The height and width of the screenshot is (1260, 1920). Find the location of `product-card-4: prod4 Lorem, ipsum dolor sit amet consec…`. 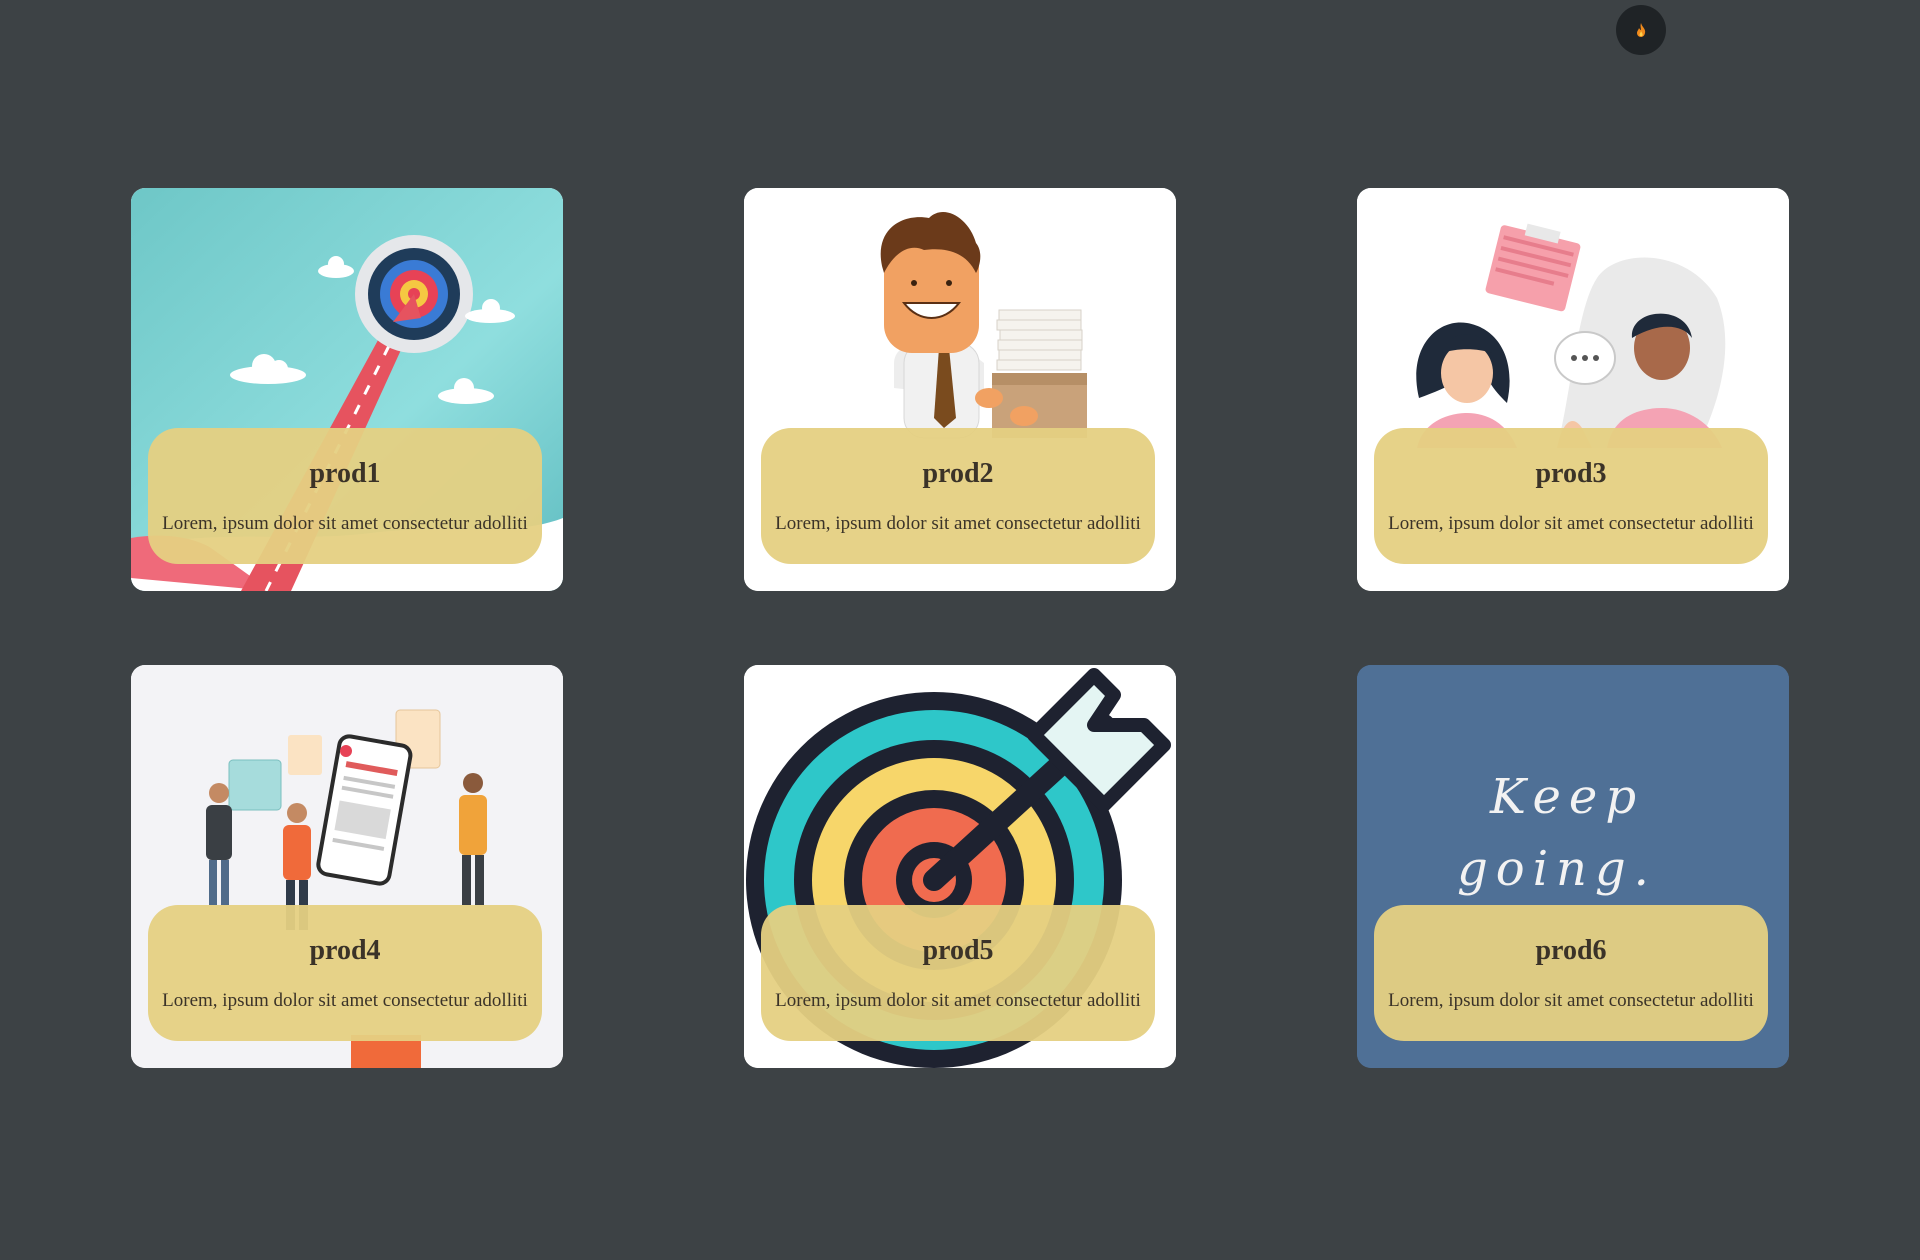

product-card-4: prod4 Lorem, ipsum dolor sit amet consec… is located at coordinates (347, 866).